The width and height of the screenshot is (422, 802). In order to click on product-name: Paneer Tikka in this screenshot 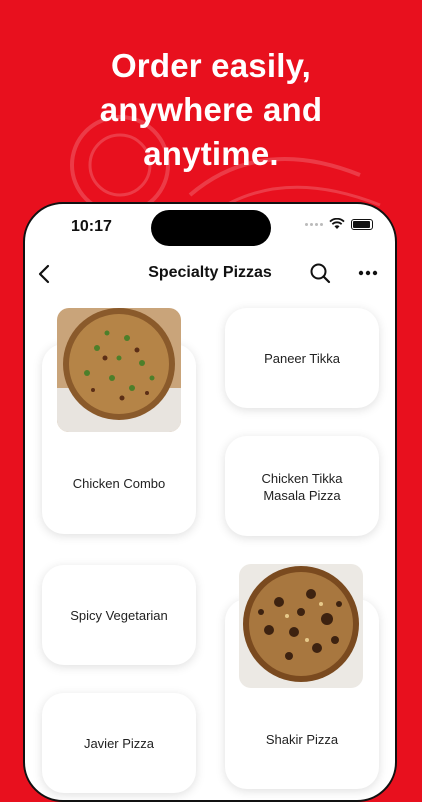, I will do `click(302, 358)`.